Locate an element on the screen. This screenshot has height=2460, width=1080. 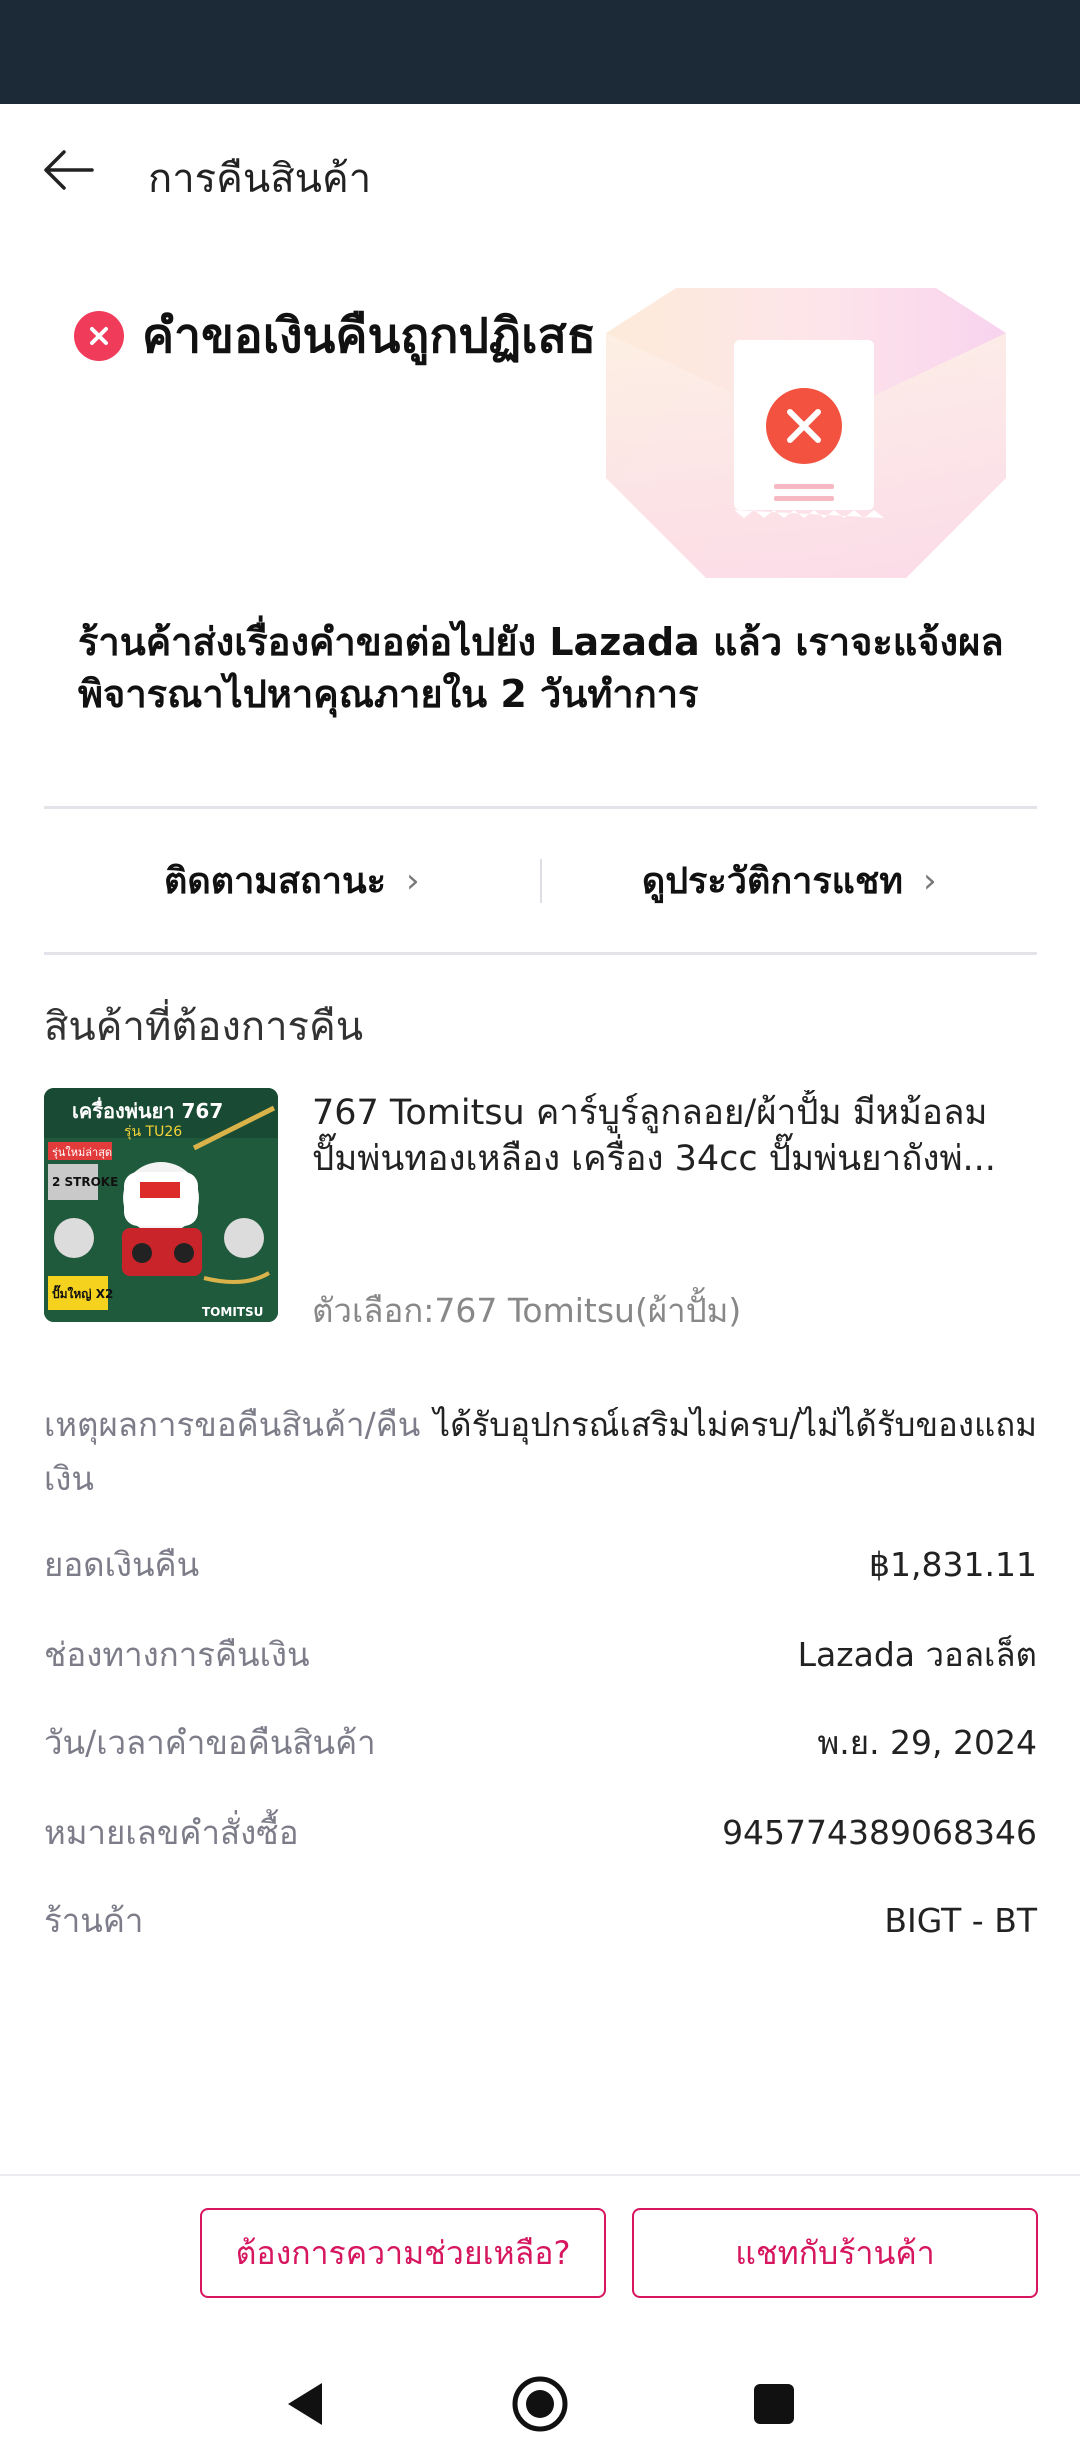
section-title: สินค้าที่ต้องการคืน is located at coordinates (204, 1027).